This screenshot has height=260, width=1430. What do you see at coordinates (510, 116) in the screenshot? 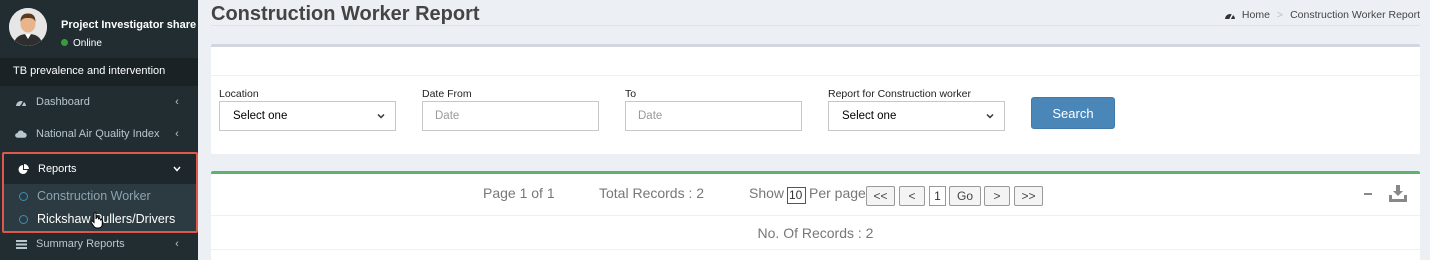
I see `date-from-input: Date` at bounding box center [510, 116].